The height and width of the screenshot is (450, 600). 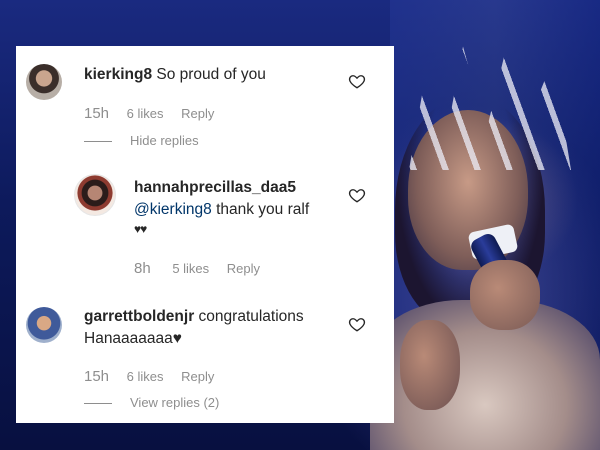 What do you see at coordinates (190, 268) in the screenshot?
I see `likes-count: 5 likes` at bounding box center [190, 268].